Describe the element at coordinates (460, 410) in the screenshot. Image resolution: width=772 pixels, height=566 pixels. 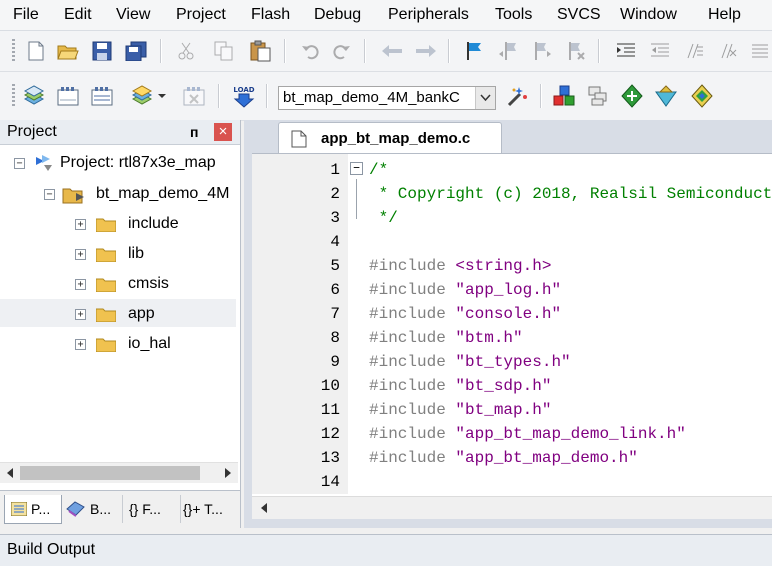
I see `code-line: #include "bt_map.h"` at that location.